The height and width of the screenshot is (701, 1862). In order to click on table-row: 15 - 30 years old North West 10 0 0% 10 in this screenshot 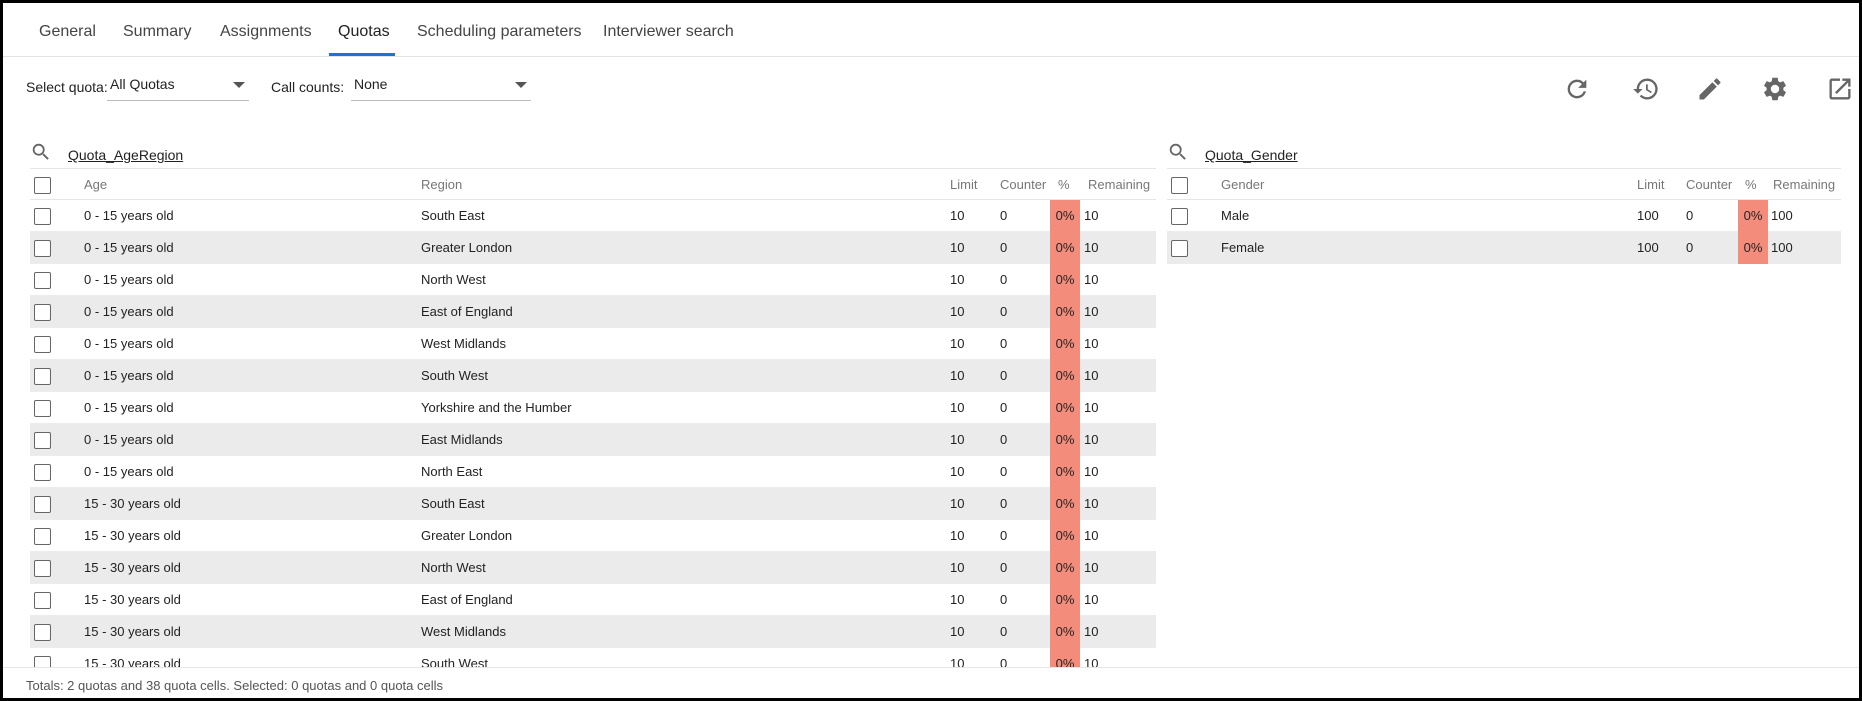, I will do `click(593, 568)`.